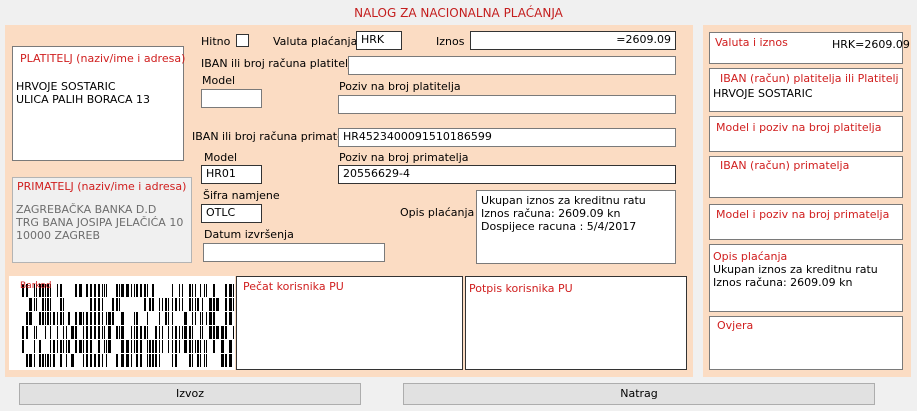 Image resolution: width=917 pixels, height=411 pixels. Describe the element at coordinates (404, 157) in the screenshot. I see `poziv-primatelja-label: Poziv na broj primatelja` at that location.